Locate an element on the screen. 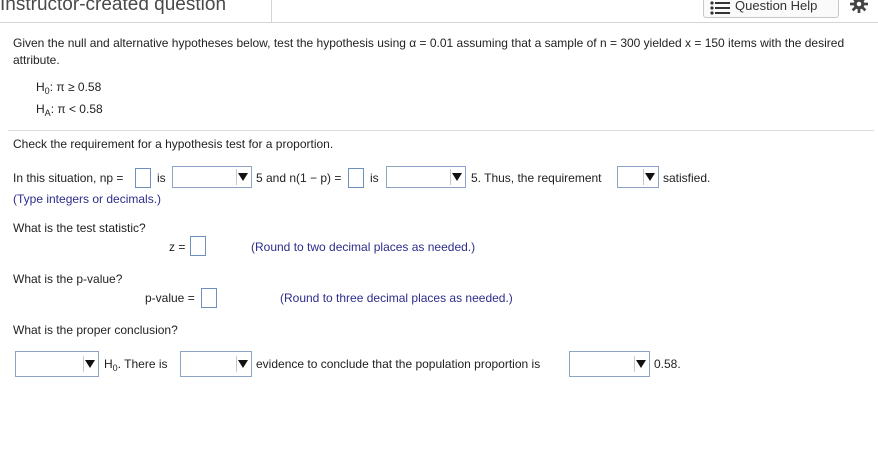 The height and width of the screenshot is (475, 878). requirement-text-2: is is located at coordinates (161, 178).